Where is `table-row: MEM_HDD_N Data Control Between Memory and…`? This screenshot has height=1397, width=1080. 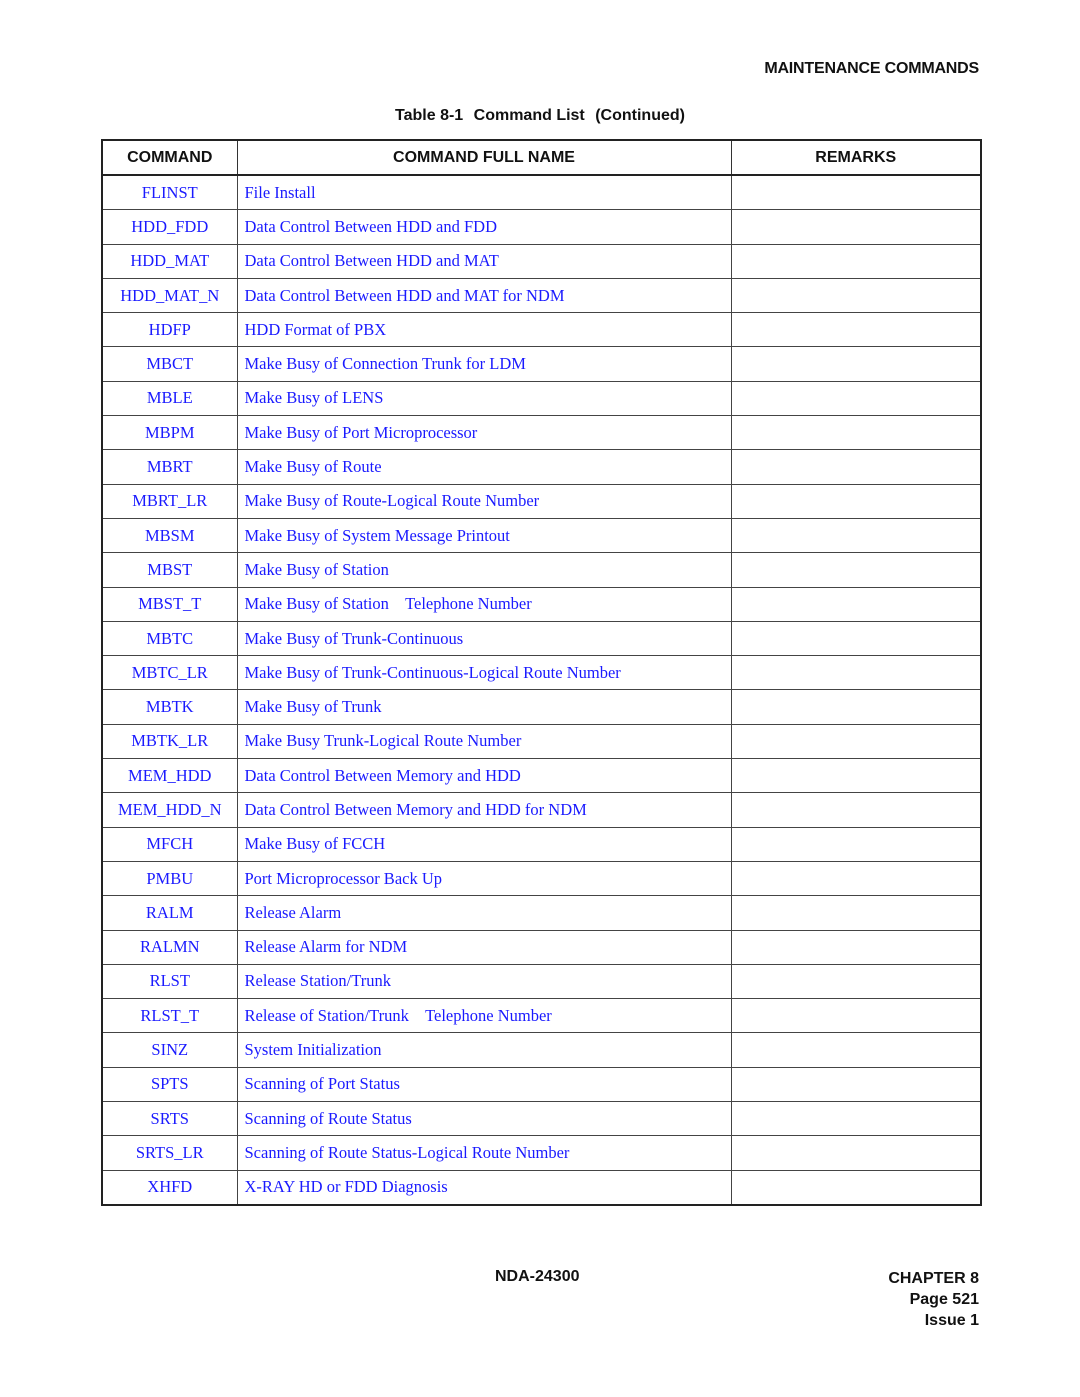
table-row: MEM_HDD_N Data Control Between Memory and… is located at coordinates (541, 810).